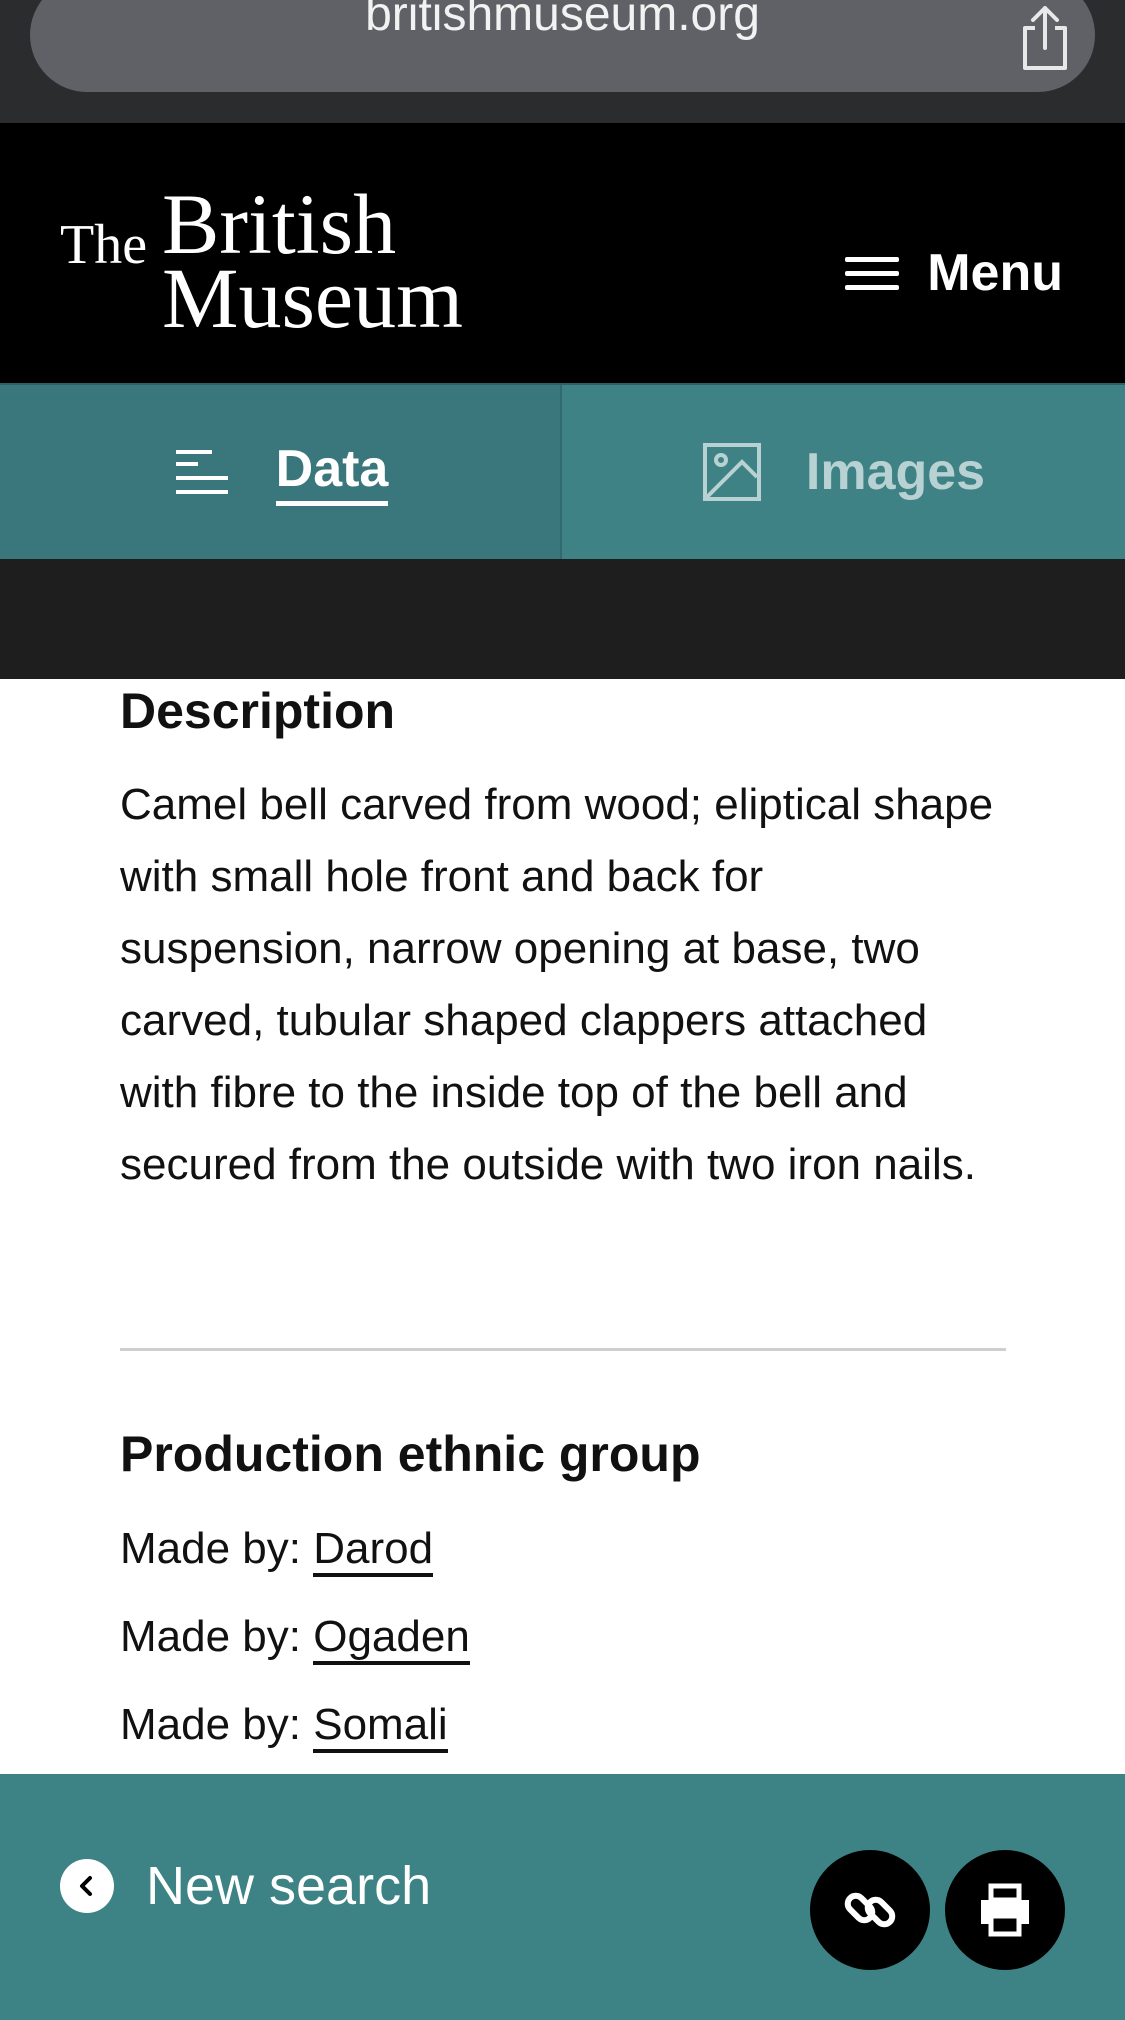  What do you see at coordinates (380, 1726) in the screenshot?
I see `ethnic-group-link-somali: Somali` at bounding box center [380, 1726].